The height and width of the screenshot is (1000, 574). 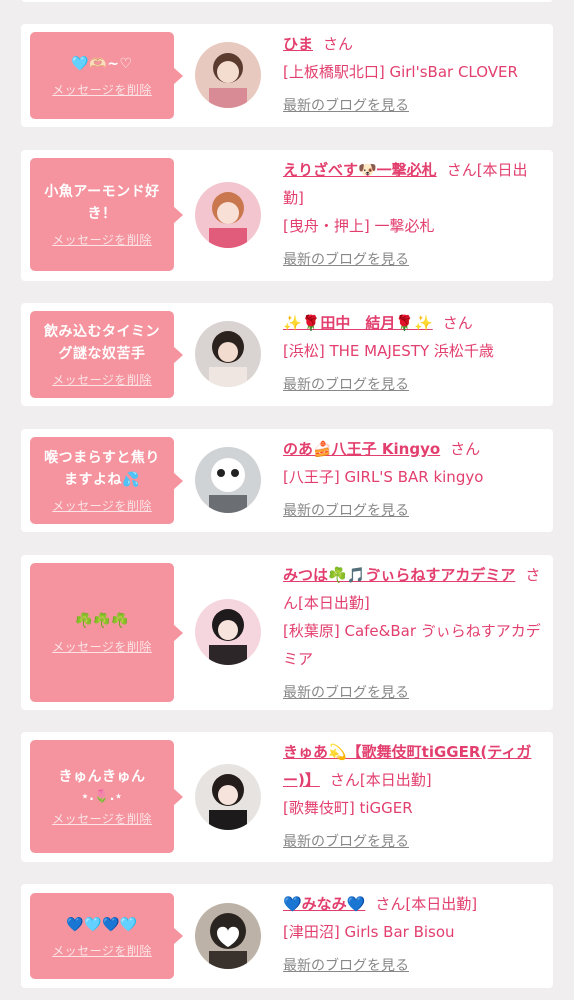 What do you see at coordinates (360, 170) in the screenshot?
I see `cast-name-link: えりざべす🐶一撃必札` at bounding box center [360, 170].